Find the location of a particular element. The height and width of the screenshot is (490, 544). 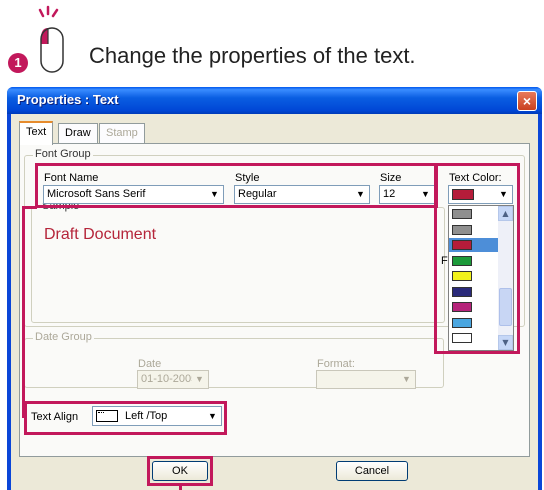

highlight-connector-top is located at coordinates (29, 207).